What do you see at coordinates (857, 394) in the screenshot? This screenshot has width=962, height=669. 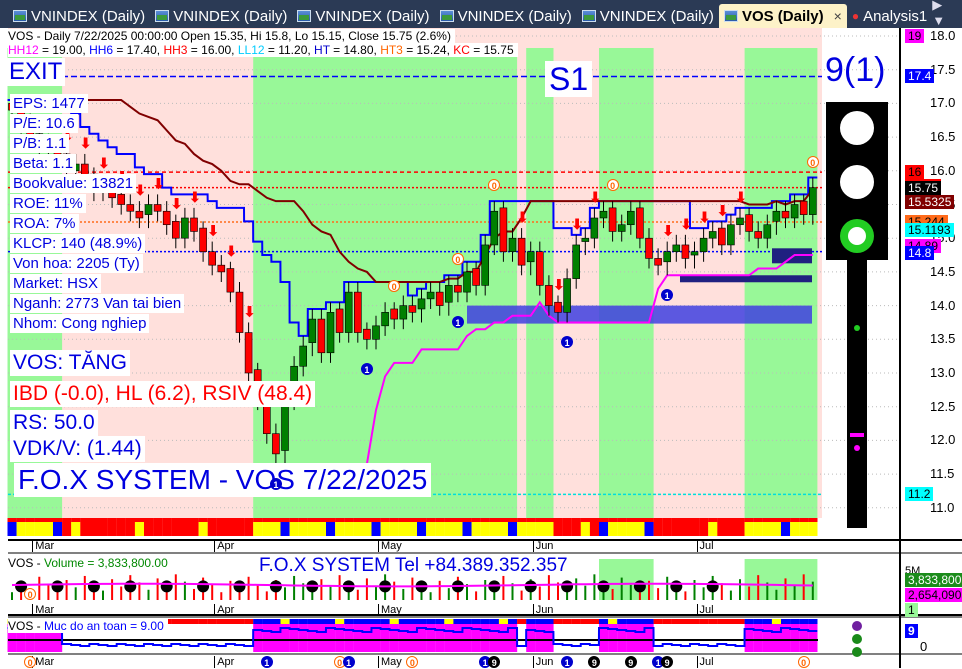 I see `traffic-light-pole` at bounding box center [857, 394].